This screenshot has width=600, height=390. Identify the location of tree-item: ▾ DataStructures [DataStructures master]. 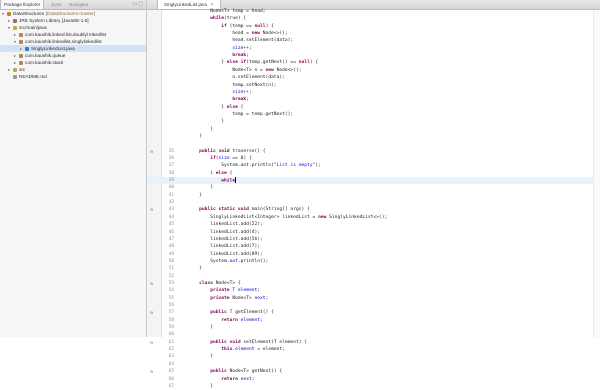
(73, 13).